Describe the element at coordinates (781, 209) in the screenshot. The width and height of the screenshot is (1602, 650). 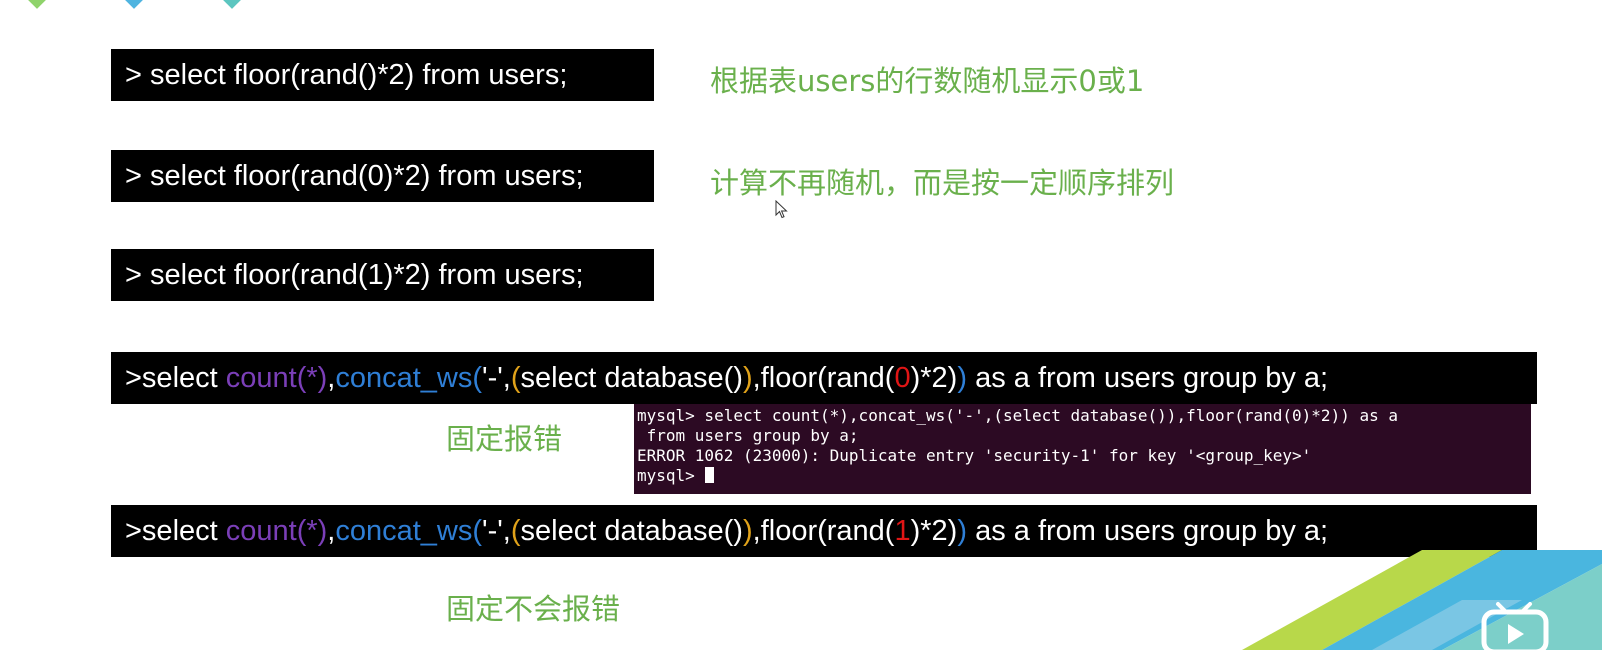
I see `mouse-cursor-icon` at that location.